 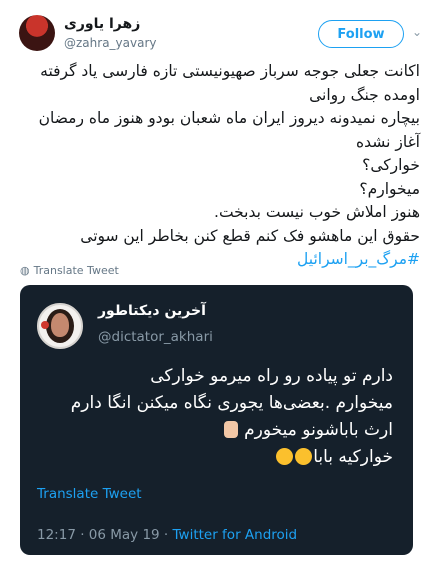 What do you see at coordinates (89, 494) in the screenshot?
I see `quoted-translate-tweet-link: Translate Tweet` at bounding box center [89, 494].